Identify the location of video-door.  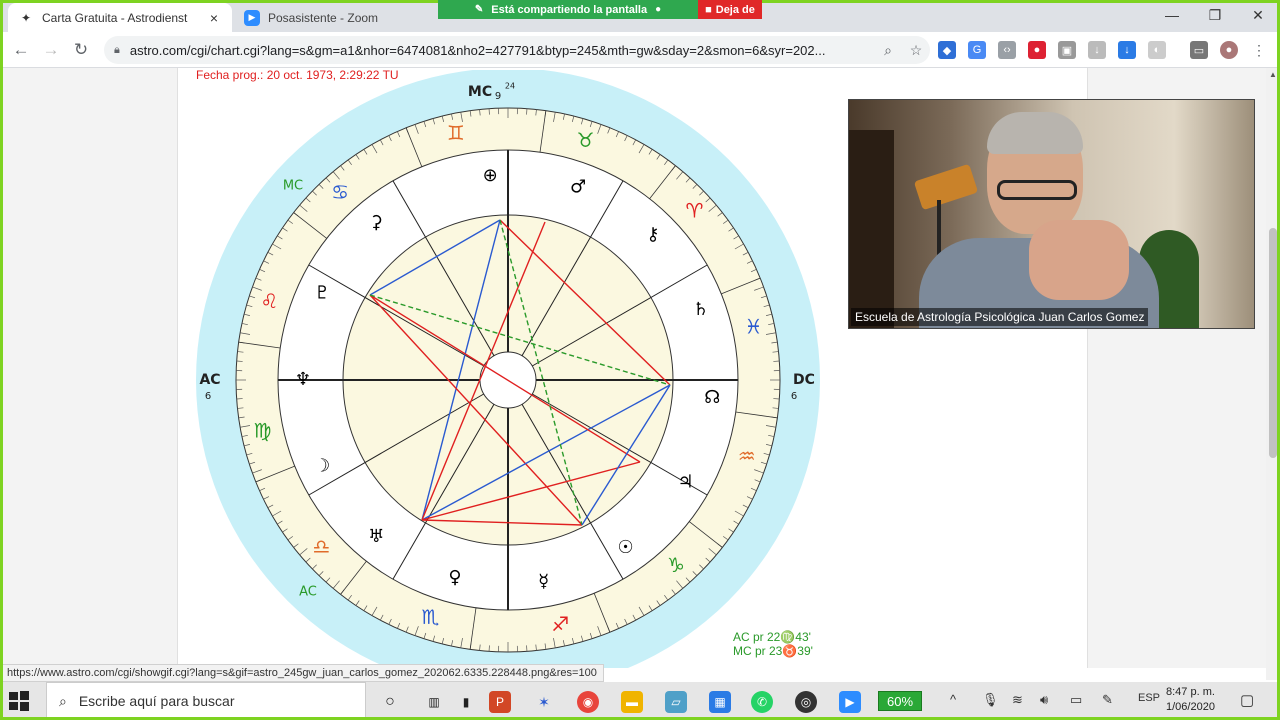
(871, 229).